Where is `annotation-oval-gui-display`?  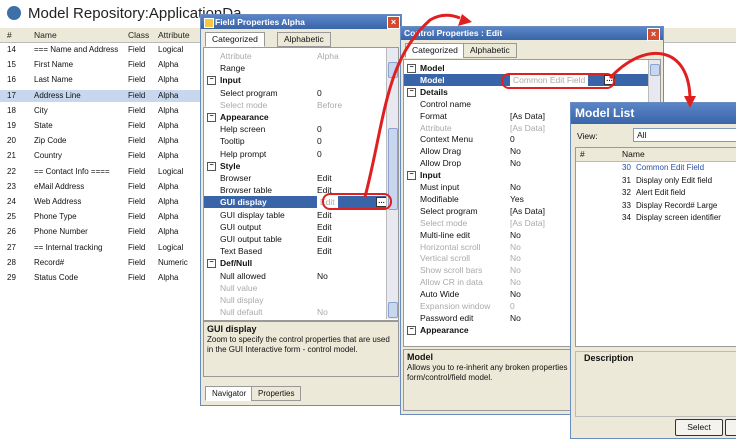
annotation-oval-gui-display is located at coordinates (357, 201).